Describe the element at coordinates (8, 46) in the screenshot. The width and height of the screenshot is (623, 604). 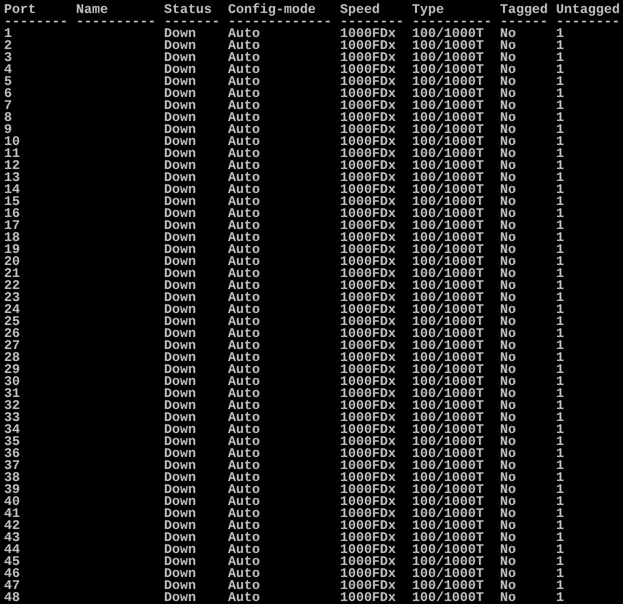
I see `table-cell: 2` at that location.